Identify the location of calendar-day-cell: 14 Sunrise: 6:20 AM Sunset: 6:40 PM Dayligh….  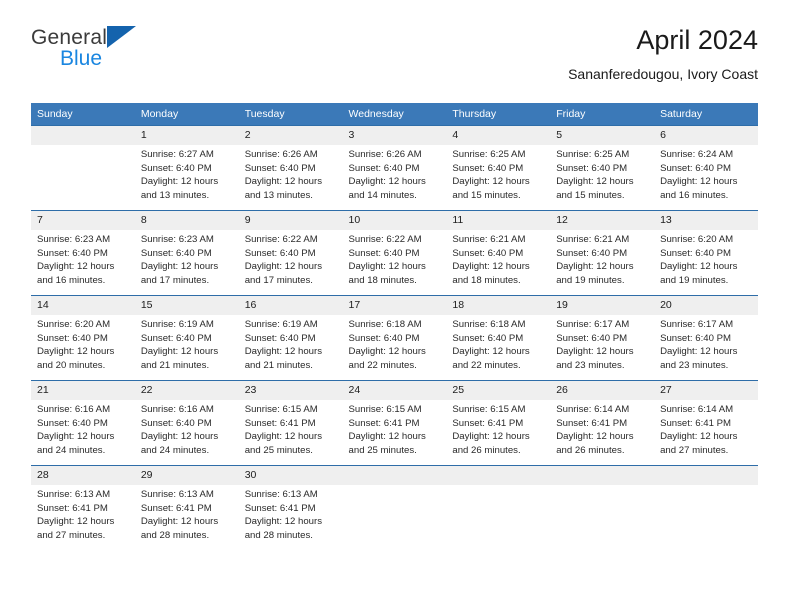
(83, 338).